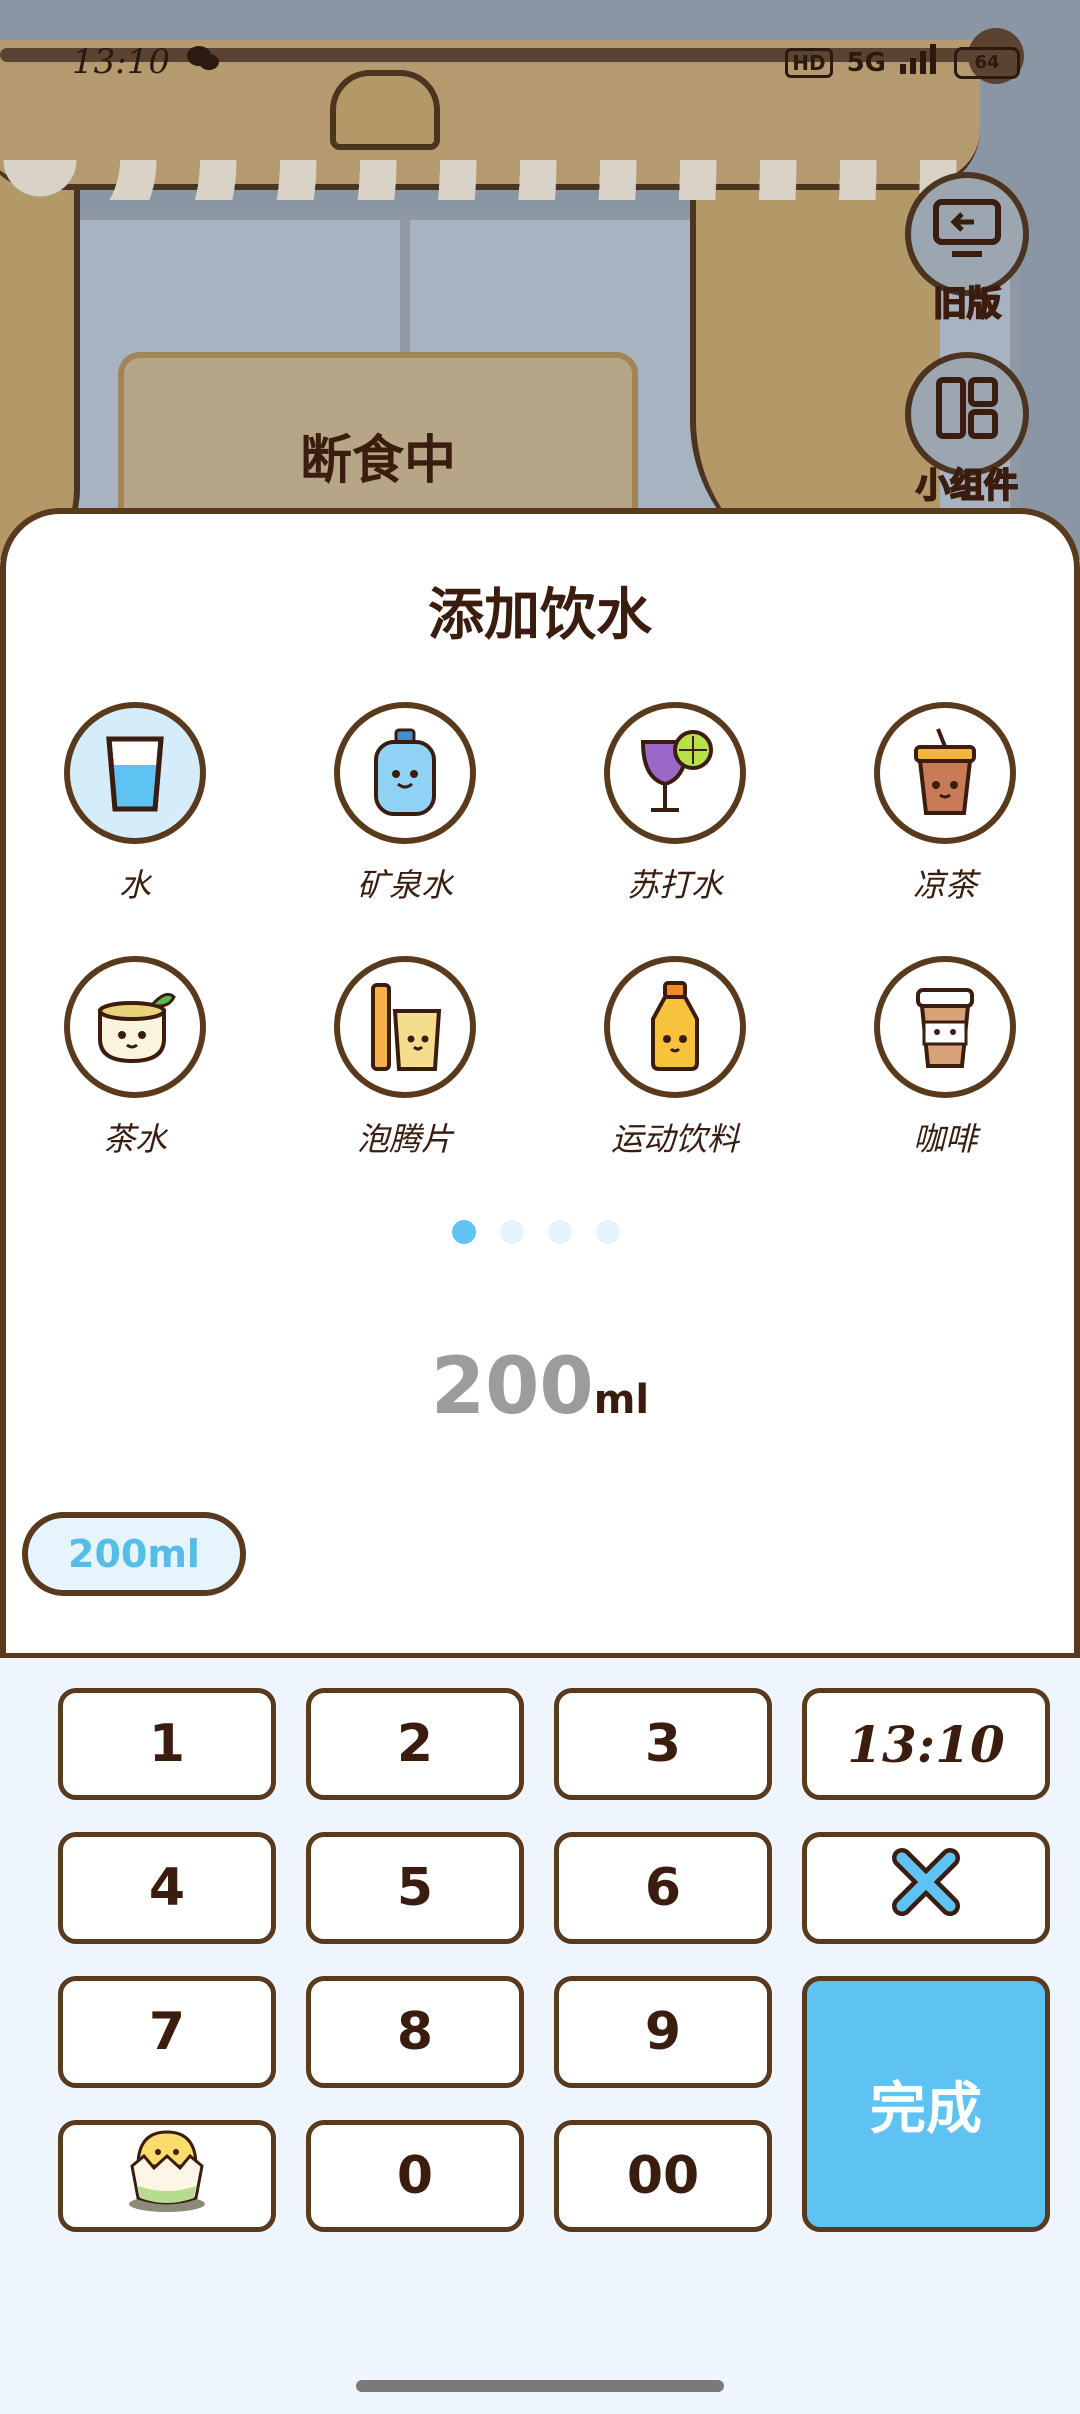 This screenshot has width=1080, height=2414. What do you see at coordinates (415, 2032) in the screenshot?
I see `key-8: 8` at bounding box center [415, 2032].